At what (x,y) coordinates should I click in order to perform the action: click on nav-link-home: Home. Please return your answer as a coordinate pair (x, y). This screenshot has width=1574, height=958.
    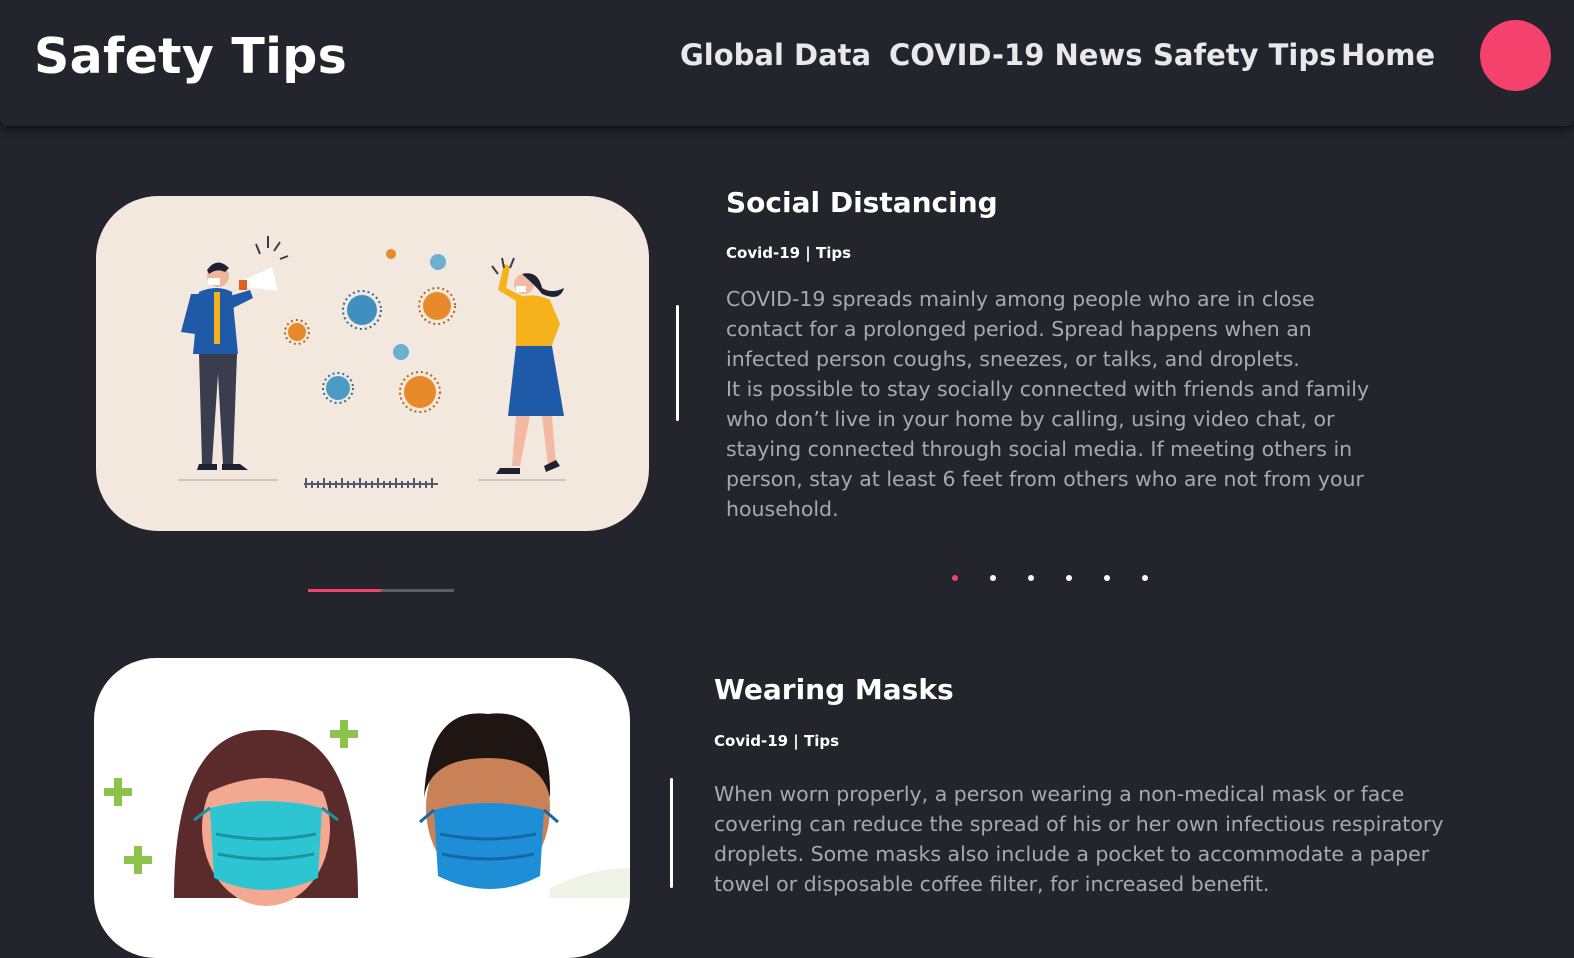
    Looking at the image, I should click on (1388, 55).